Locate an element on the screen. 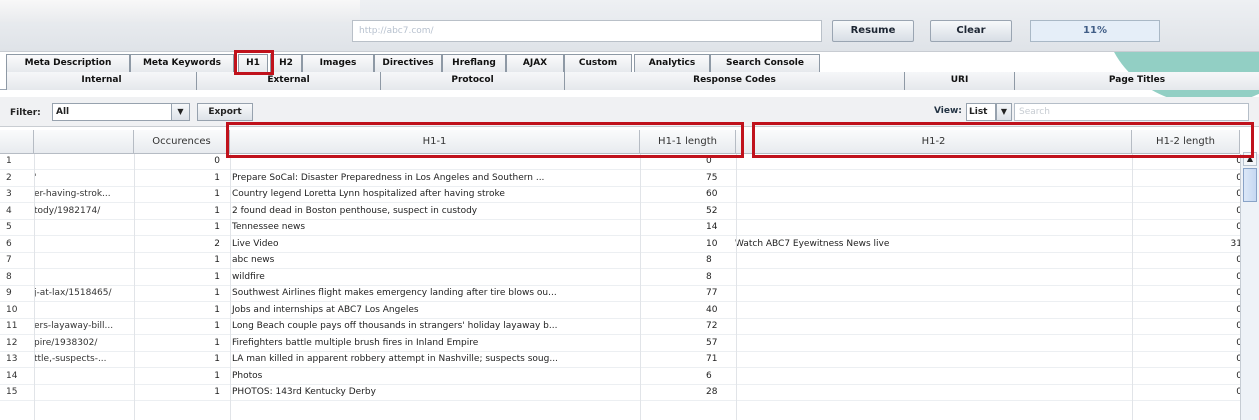 The image size is (1259, 420). tab-search-console: Search Console is located at coordinates (765, 63).